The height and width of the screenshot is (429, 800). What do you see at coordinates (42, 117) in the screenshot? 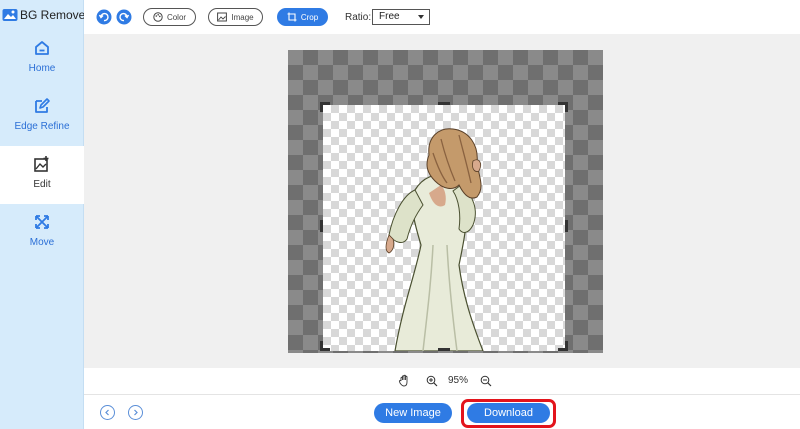
I see `sidebar-item-edge-refine: Edge Refine` at bounding box center [42, 117].